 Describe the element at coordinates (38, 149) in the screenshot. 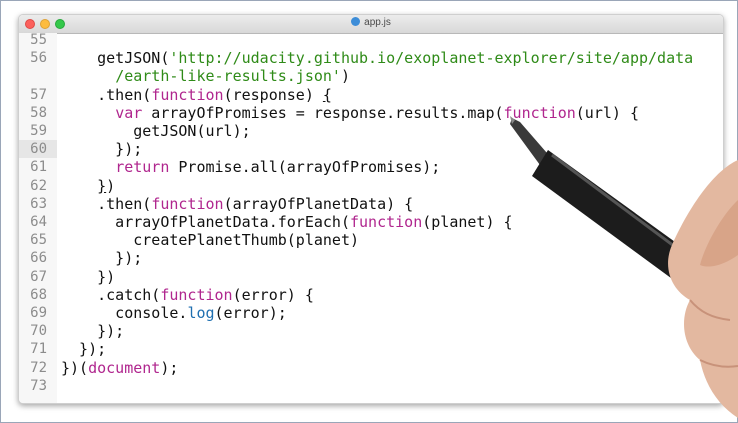

I see `line-number: 60` at that location.